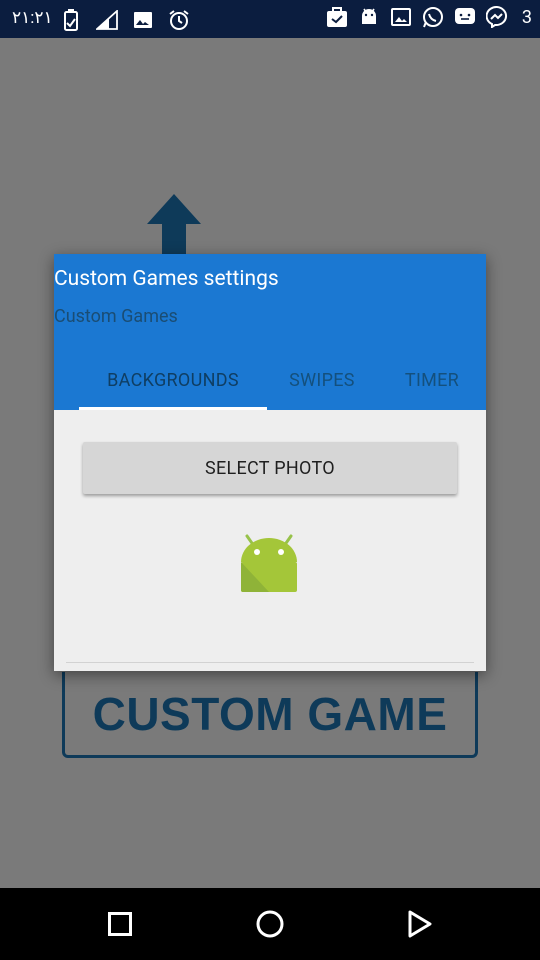  I want to click on tab-swipes-label: SWIPES, so click(322, 380).